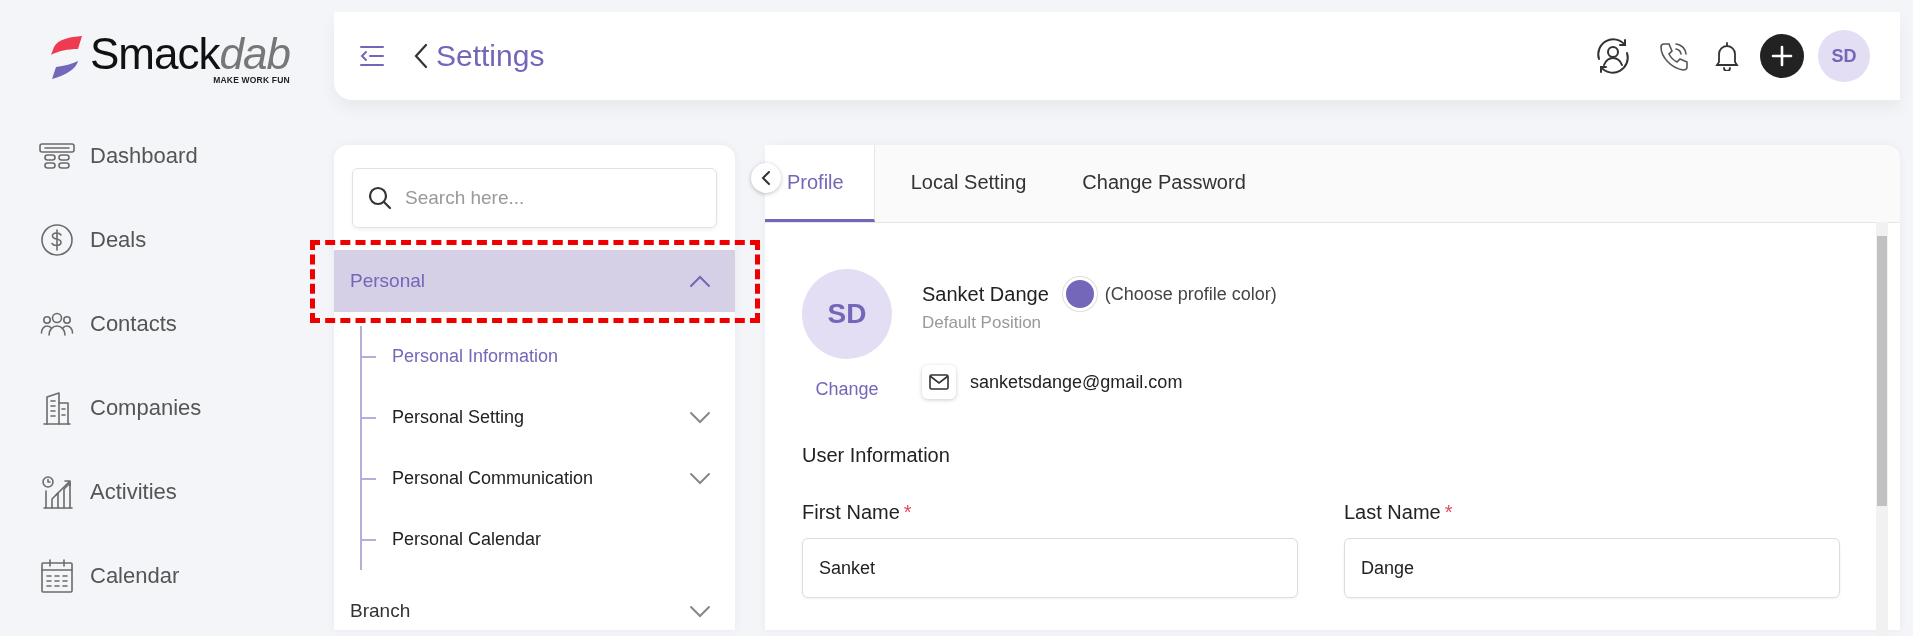  What do you see at coordinates (57, 324) in the screenshot?
I see `people-icon` at bounding box center [57, 324].